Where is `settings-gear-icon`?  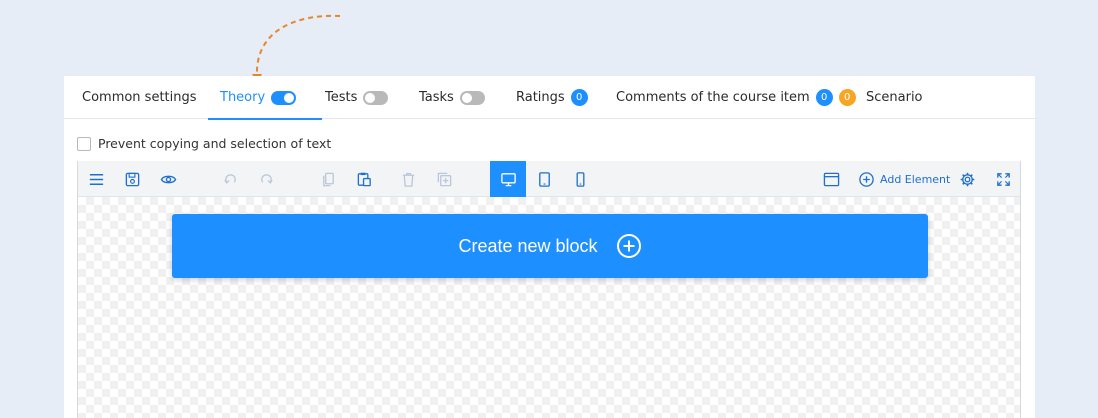
settings-gear-icon is located at coordinates (967, 179).